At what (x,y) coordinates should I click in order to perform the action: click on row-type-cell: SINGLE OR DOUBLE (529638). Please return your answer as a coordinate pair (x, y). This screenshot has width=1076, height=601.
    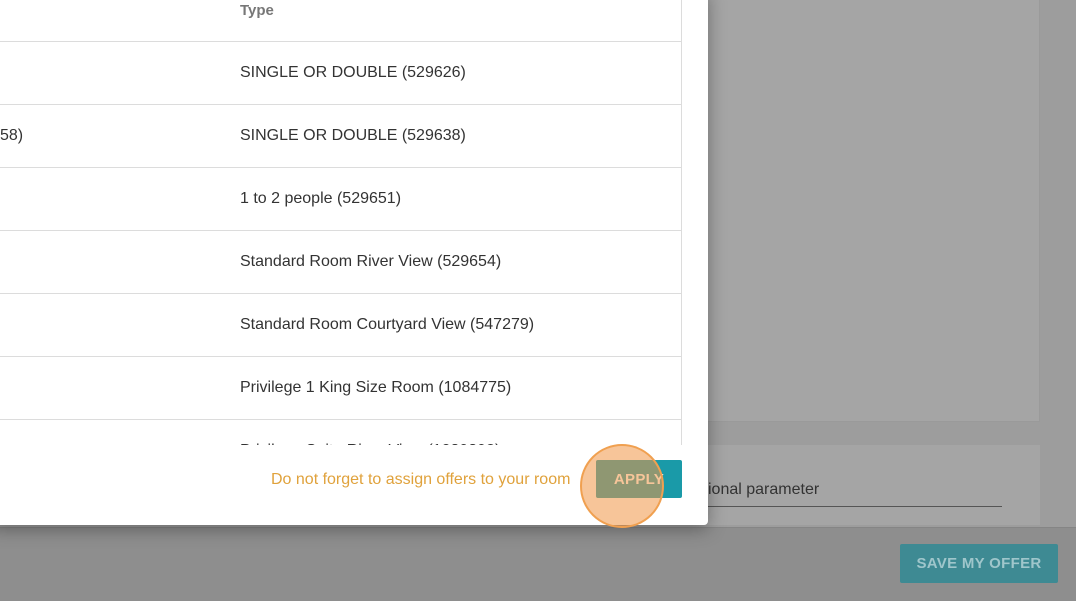
    Looking at the image, I should click on (353, 135).